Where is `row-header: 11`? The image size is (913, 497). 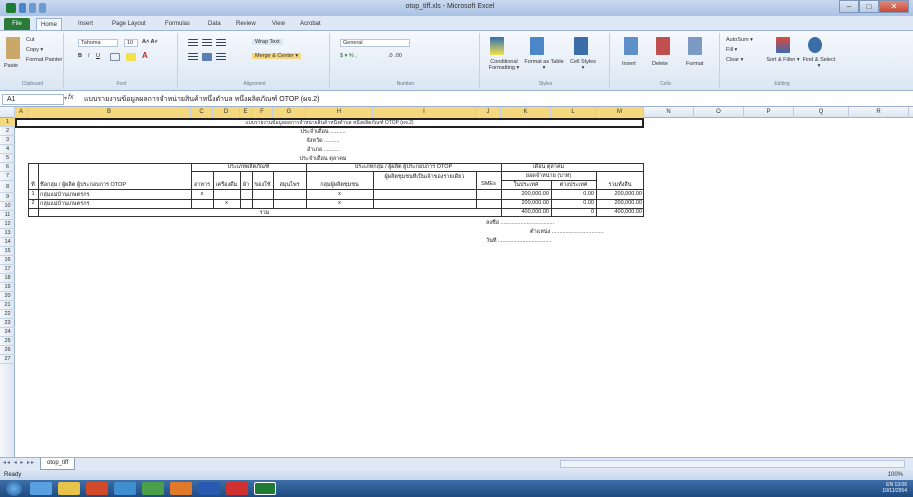
row-header: 11 is located at coordinates (7, 215).